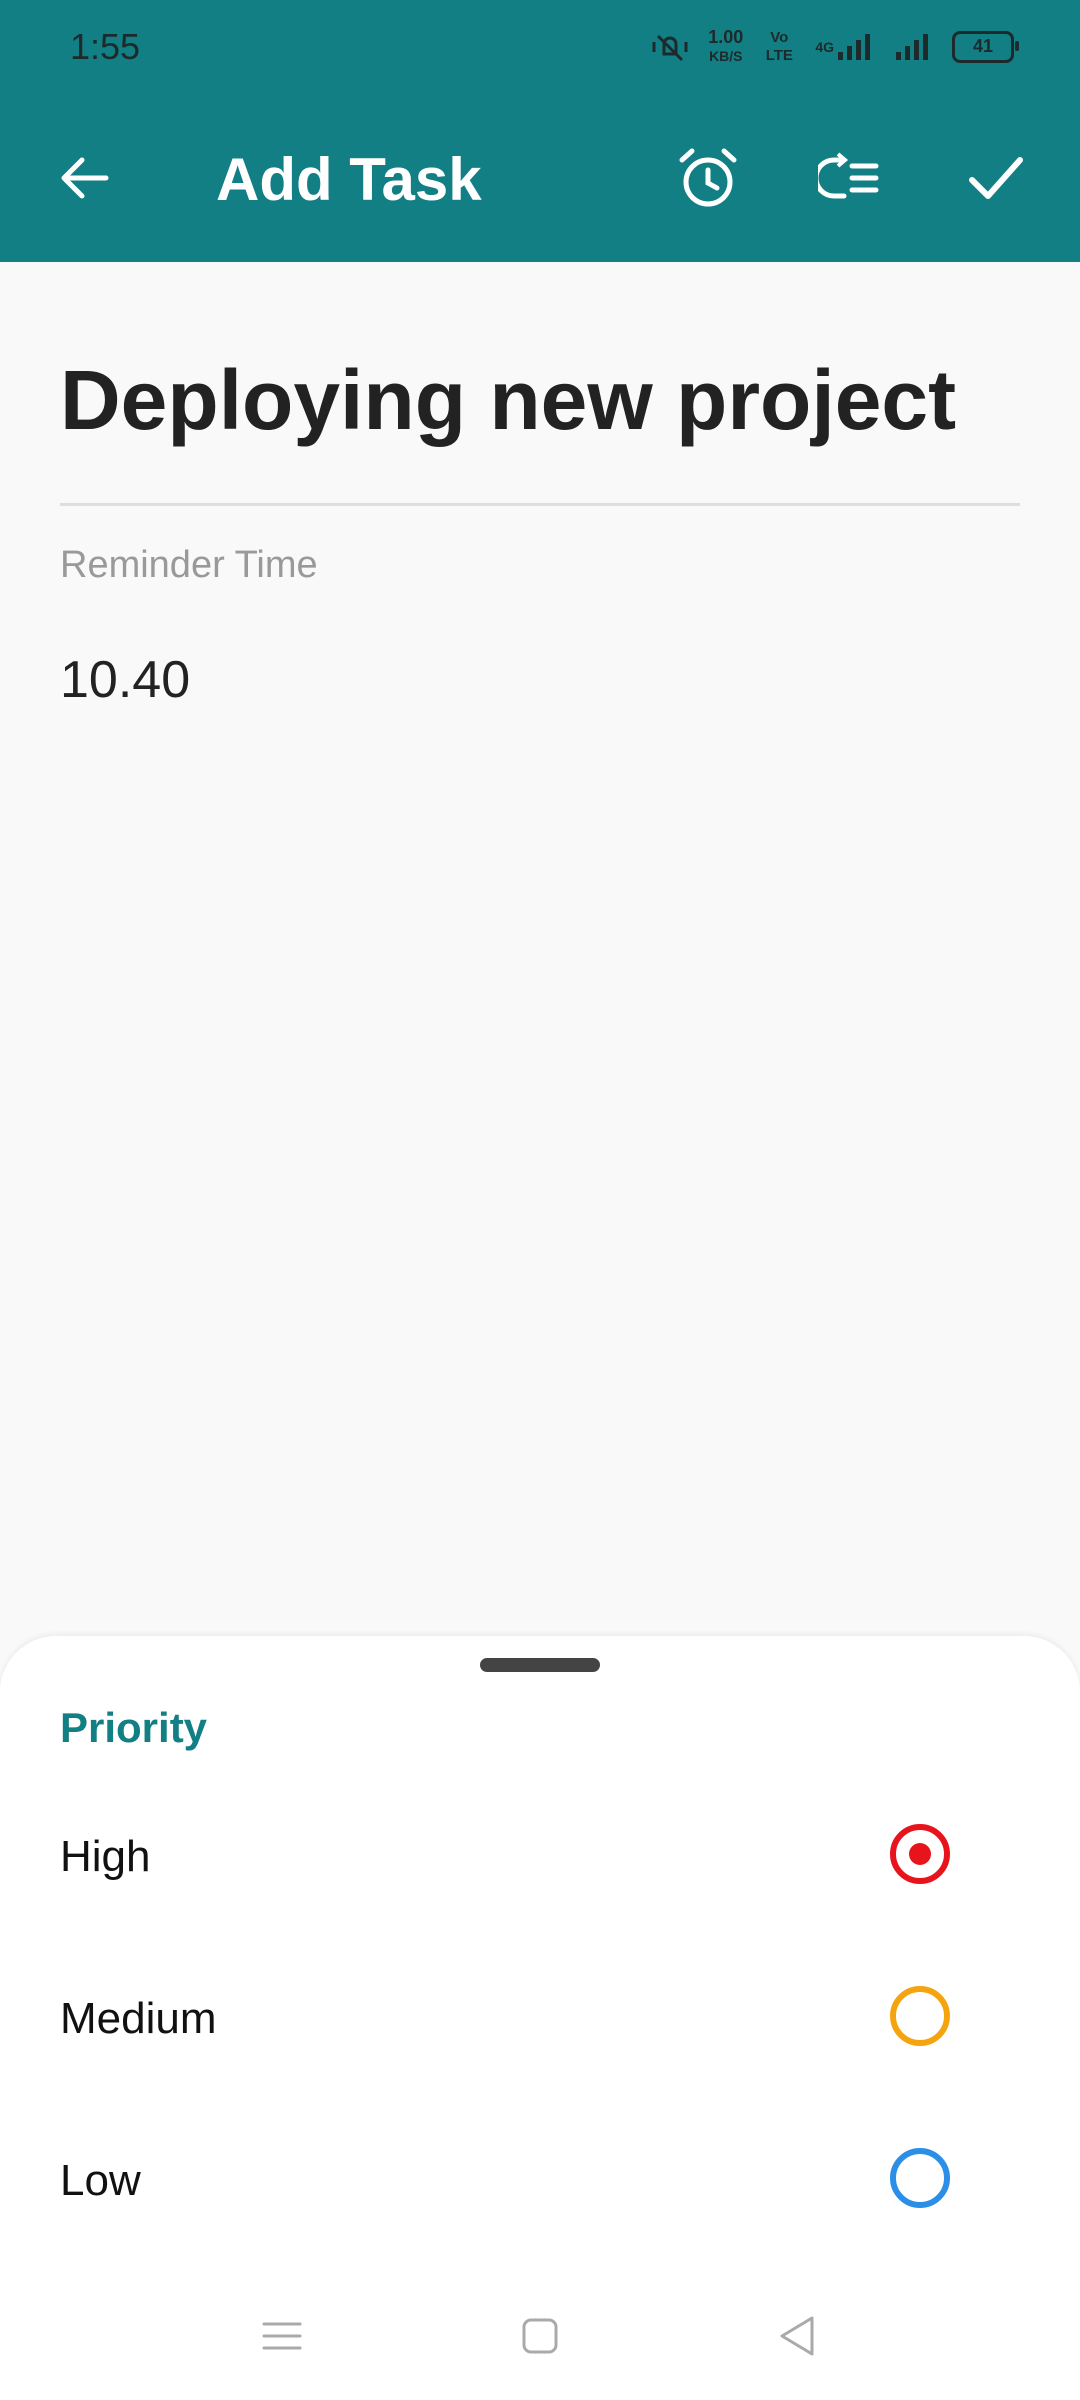 The image size is (1080, 2400). Describe the element at coordinates (349, 179) in the screenshot. I see `page-title: Add Task` at that location.